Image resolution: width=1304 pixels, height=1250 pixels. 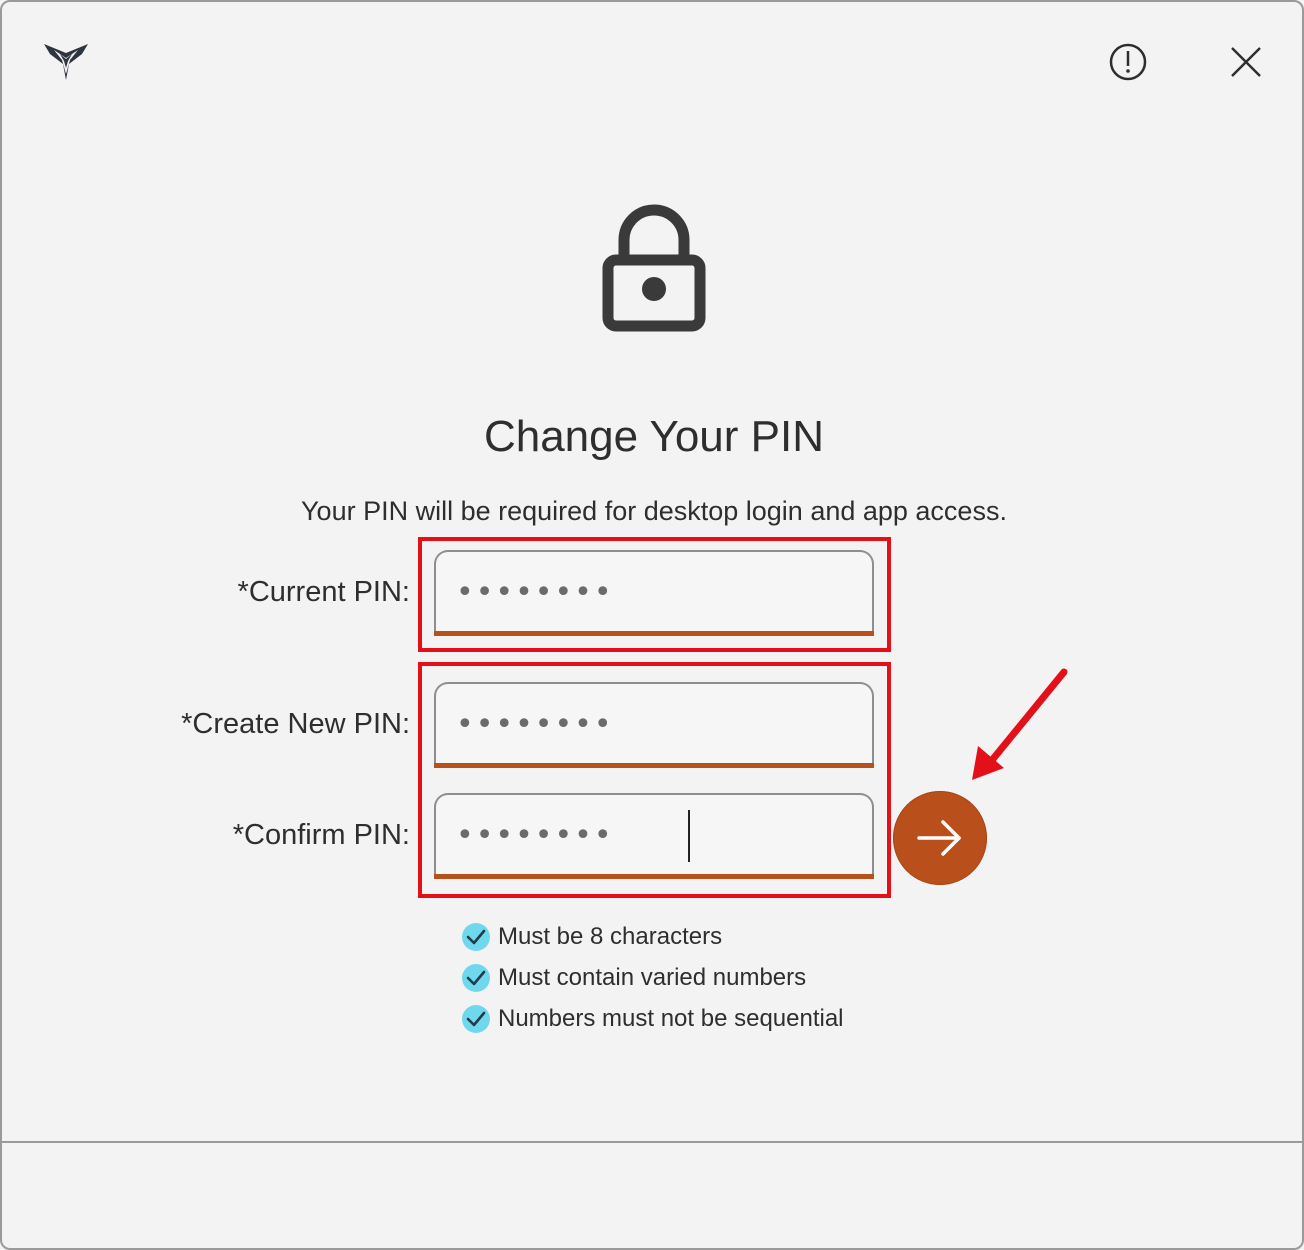 I want to click on confirm-pin-input, so click(x=656, y=835).